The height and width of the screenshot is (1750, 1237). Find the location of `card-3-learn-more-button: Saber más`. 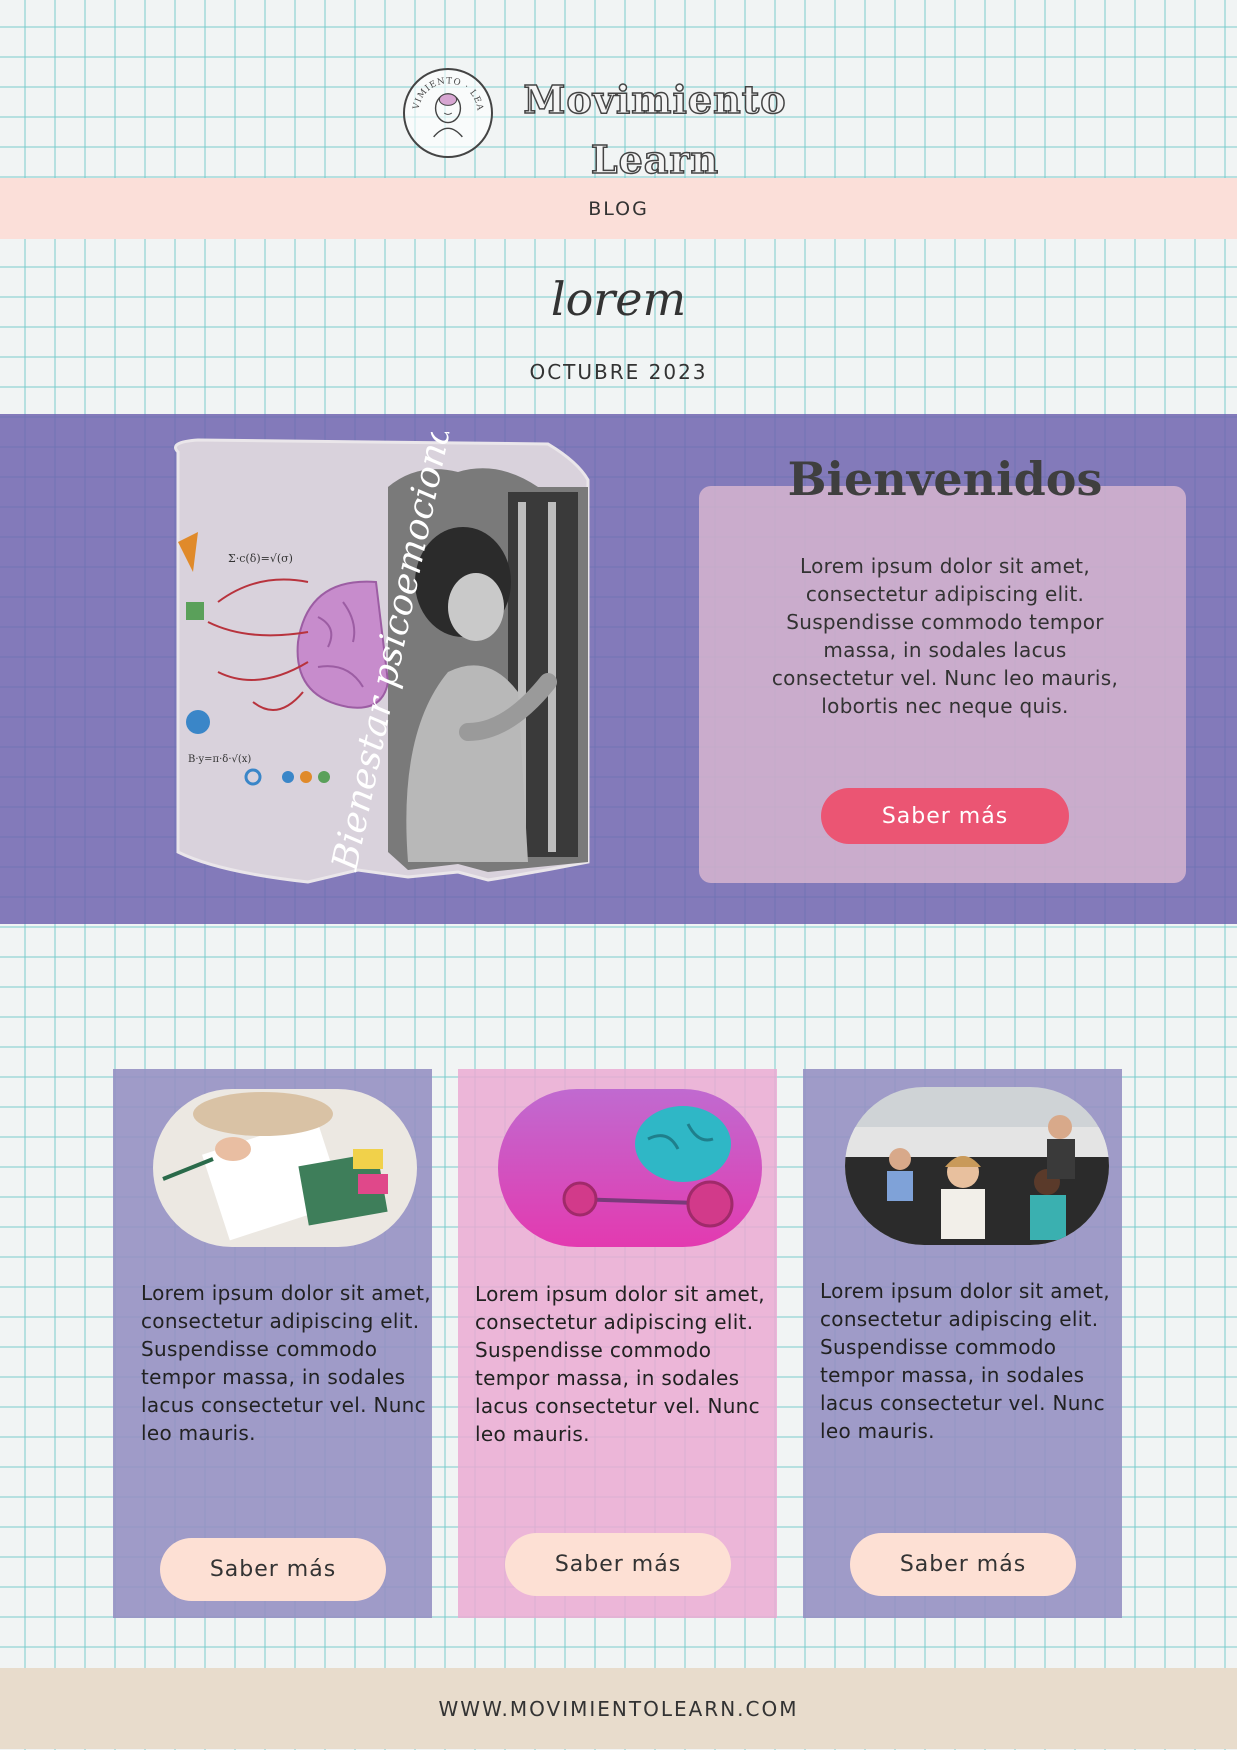

card-3-learn-more-button: Saber más is located at coordinates (963, 1564).